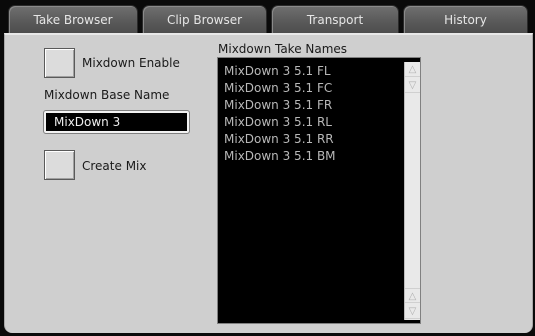 The image size is (535, 336). Describe the element at coordinates (107, 95) in the screenshot. I see `mixdown-base-name-label: Mixdown Base Name` at that location.